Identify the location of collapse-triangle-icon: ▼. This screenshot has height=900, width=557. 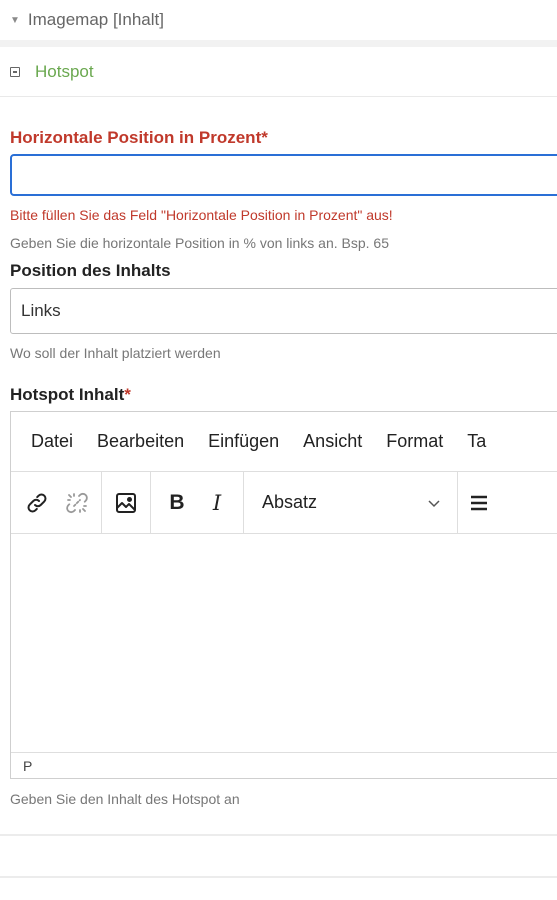
(15, 20).